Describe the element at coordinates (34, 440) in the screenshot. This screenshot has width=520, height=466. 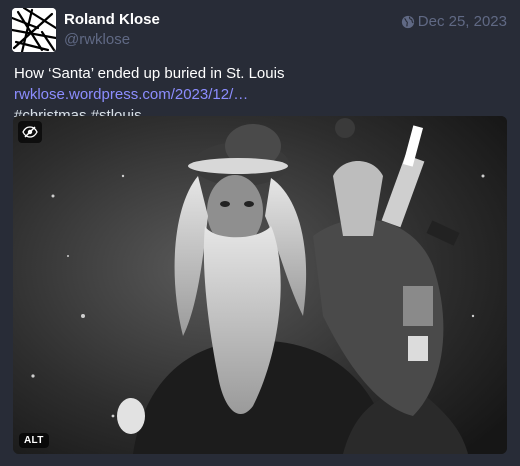
I see `alt-text-badge: ALT` at that location.